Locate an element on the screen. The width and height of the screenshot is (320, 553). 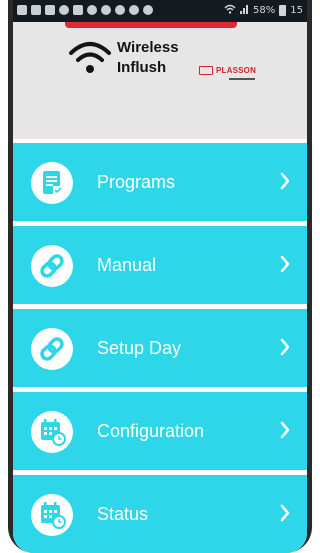
menu-item-manual: Manual is located at coordinates (160, 265).